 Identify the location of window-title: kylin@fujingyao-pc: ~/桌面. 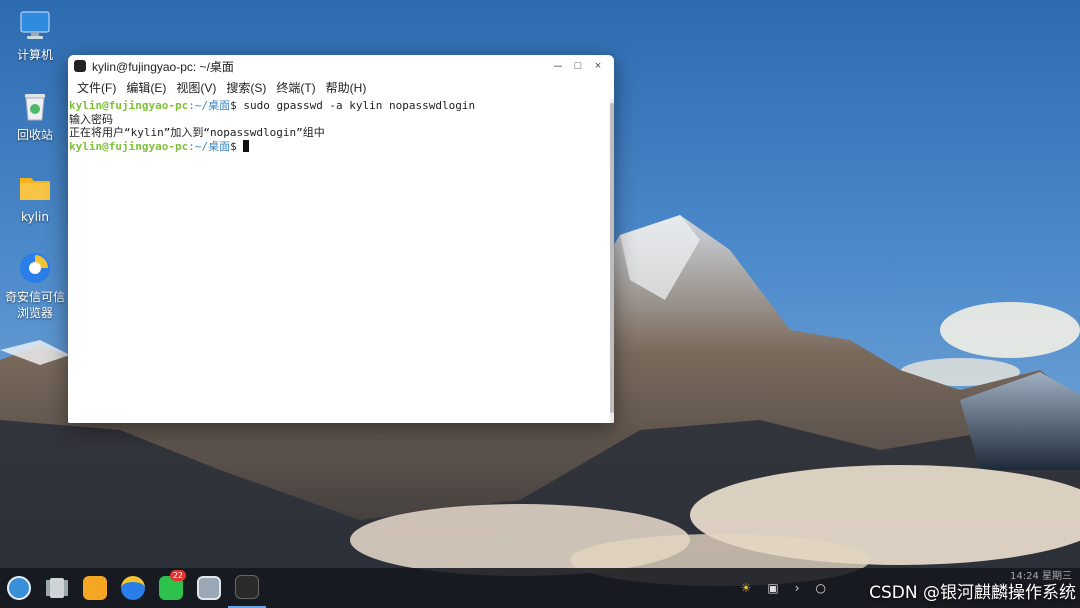
(163, 66).